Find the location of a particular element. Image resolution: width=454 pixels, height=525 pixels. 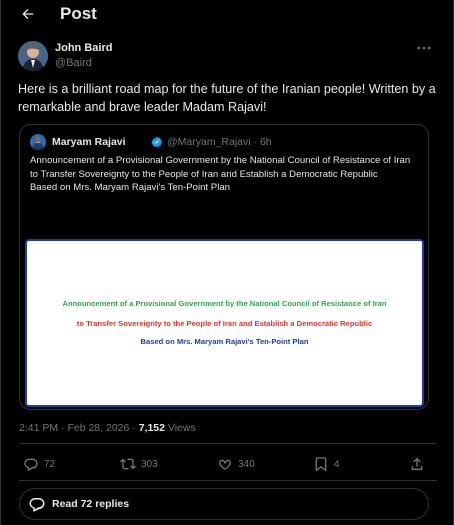

action-bar: 72 303 340 4 is located at coordinates (224, 464).